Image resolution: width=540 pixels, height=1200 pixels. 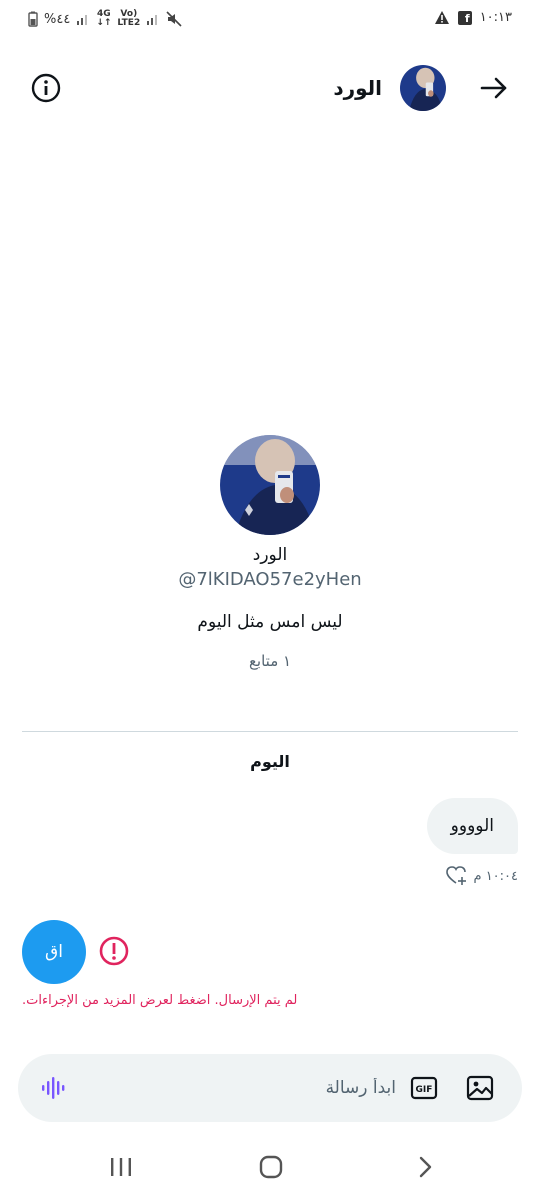 What do you see at coordinates (473, 17) in the screenshot?
I see `status-right: f ١٠:١٣` at bounding box center [473, 17].